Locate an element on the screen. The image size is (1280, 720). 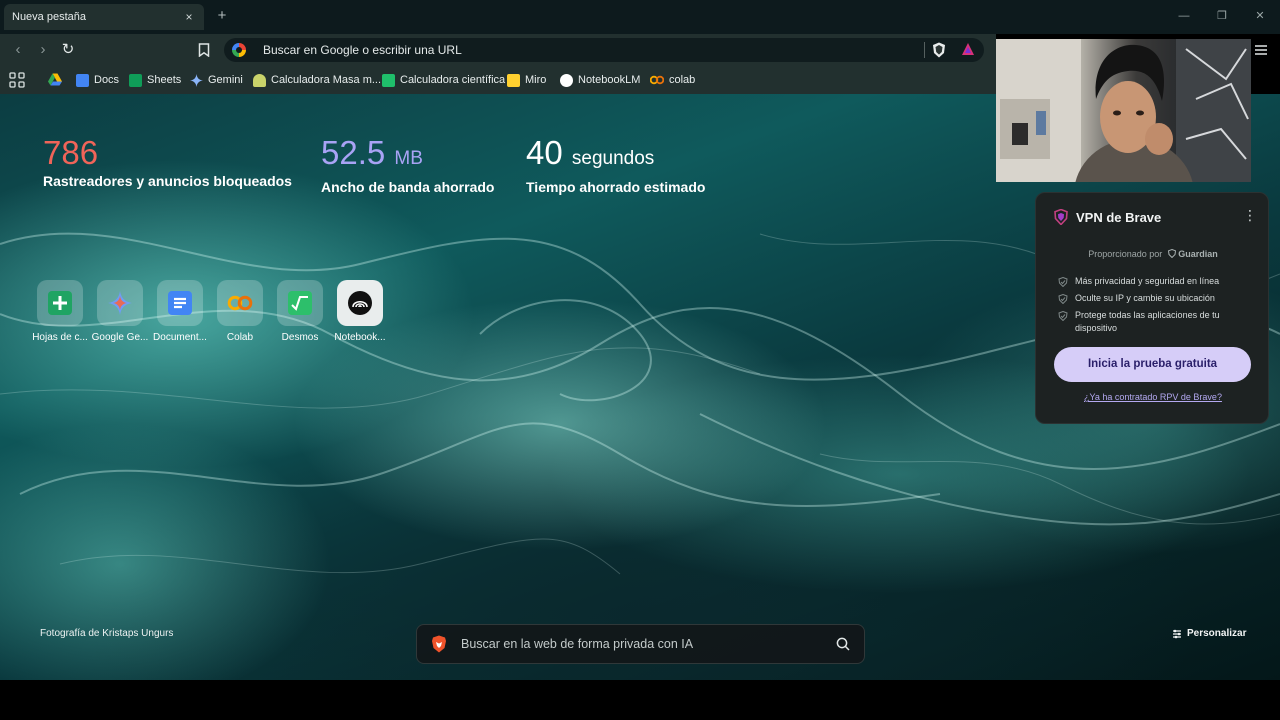
vpn-header: VPN de Brave is located at coordinates (1107, 217).